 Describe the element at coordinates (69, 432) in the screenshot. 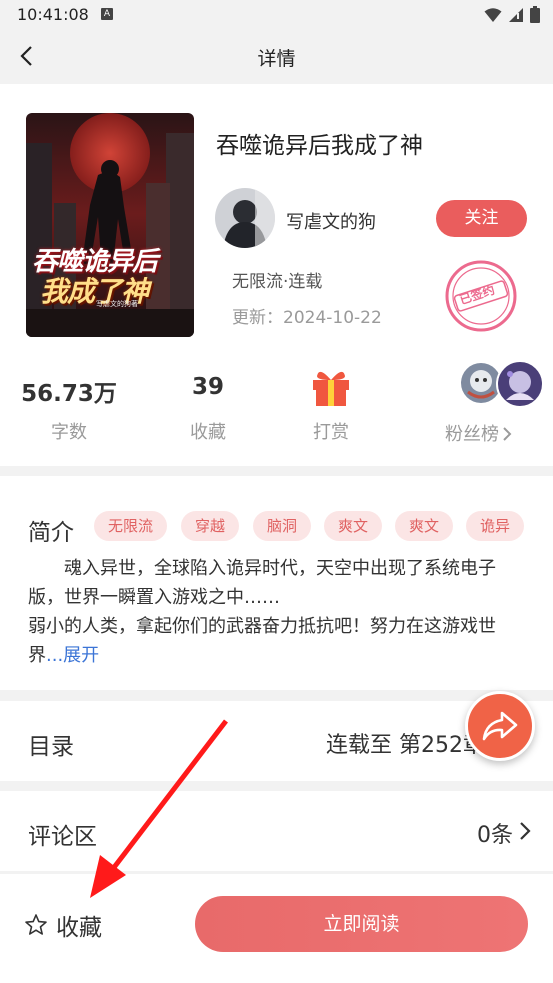

I see `word-count-label: 字数` at that location.